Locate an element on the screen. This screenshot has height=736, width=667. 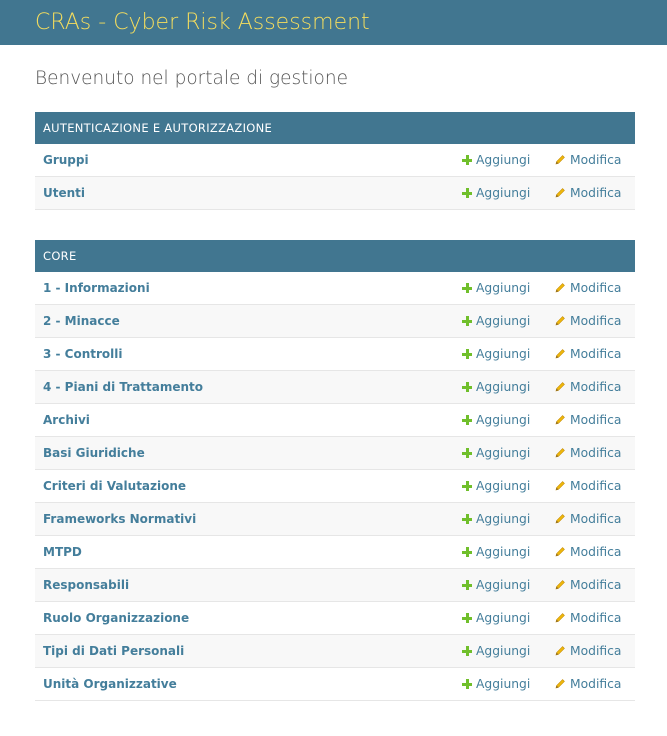
model-link: Unità Organizzative is located at coordinates (335, 684).